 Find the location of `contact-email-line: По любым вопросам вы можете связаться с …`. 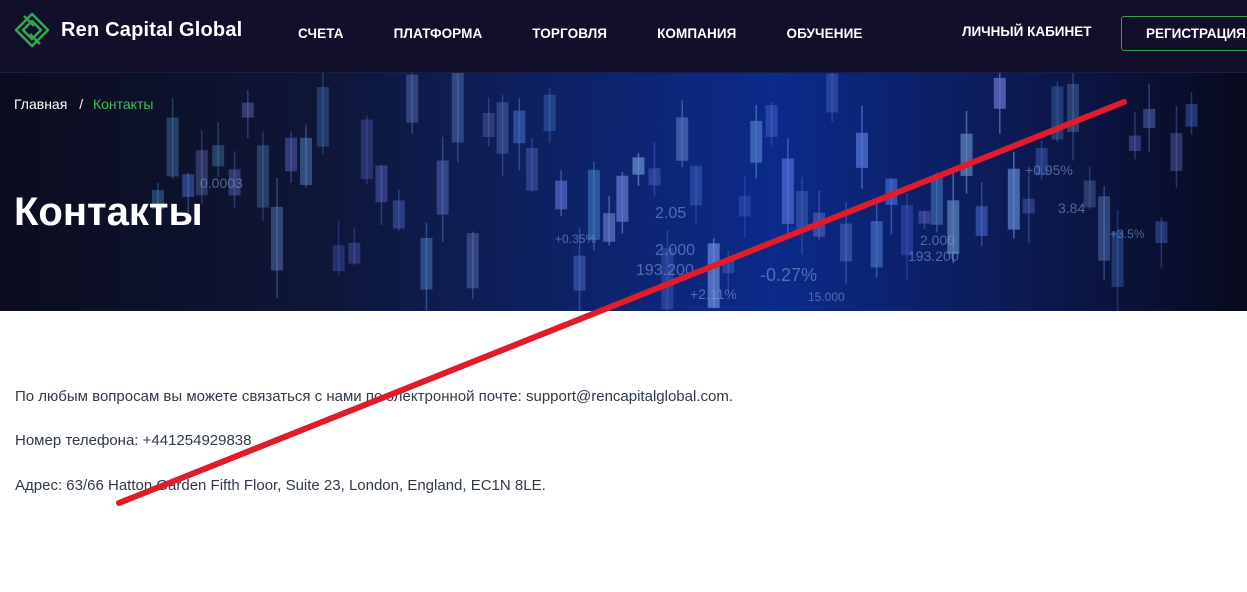

contact-email-line: По любым вопросам вы можете связаться с … is located at coordinates (374, 396).